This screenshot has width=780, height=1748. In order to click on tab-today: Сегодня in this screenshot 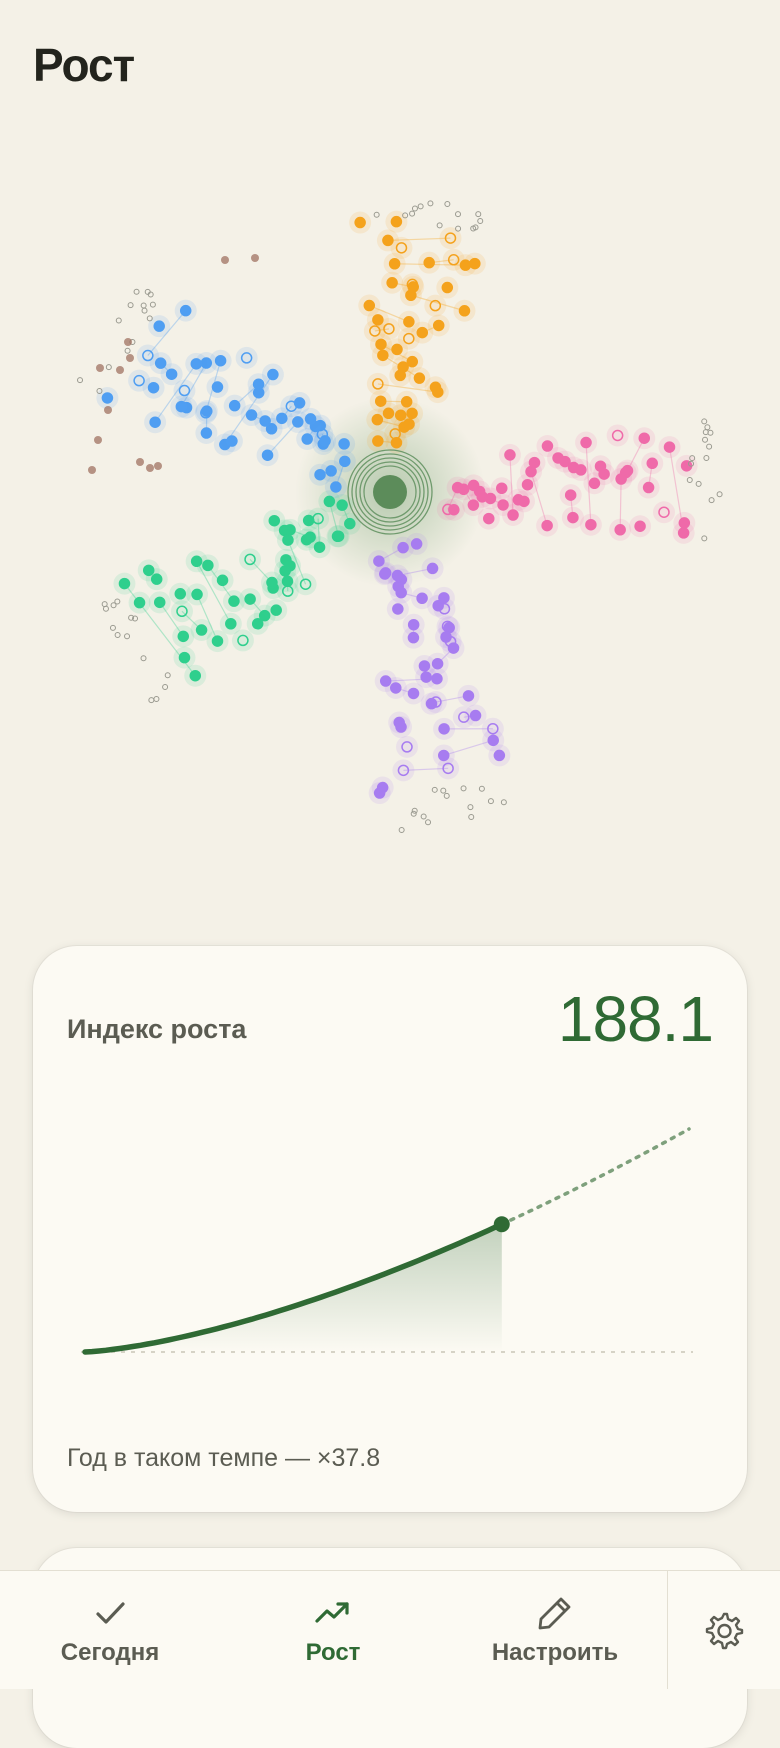, I will do `click(110, 1630)`.